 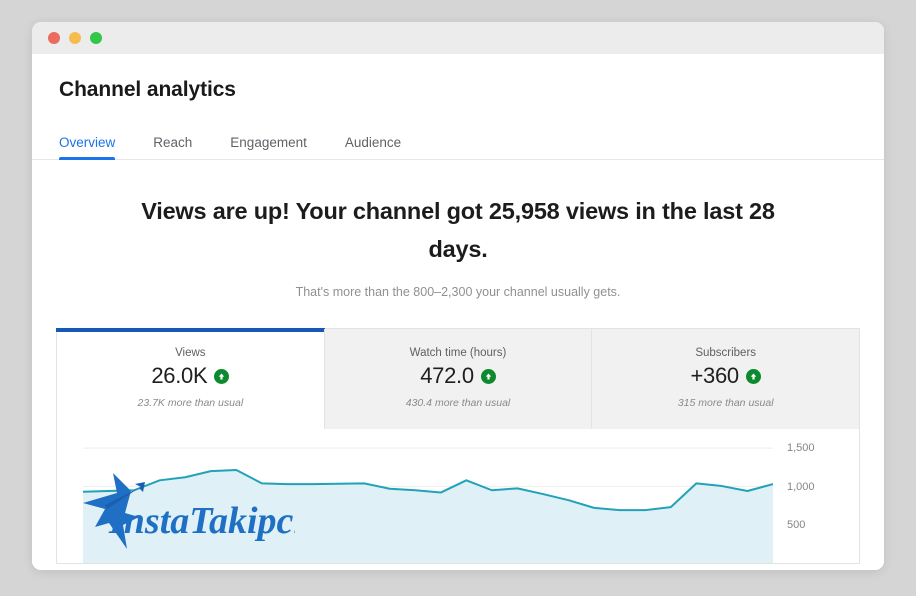 What do you see at coordinates (726, 353) in the screenshot?
I see `metric-card-label: Subscribers` at bounding box center [726, 353].